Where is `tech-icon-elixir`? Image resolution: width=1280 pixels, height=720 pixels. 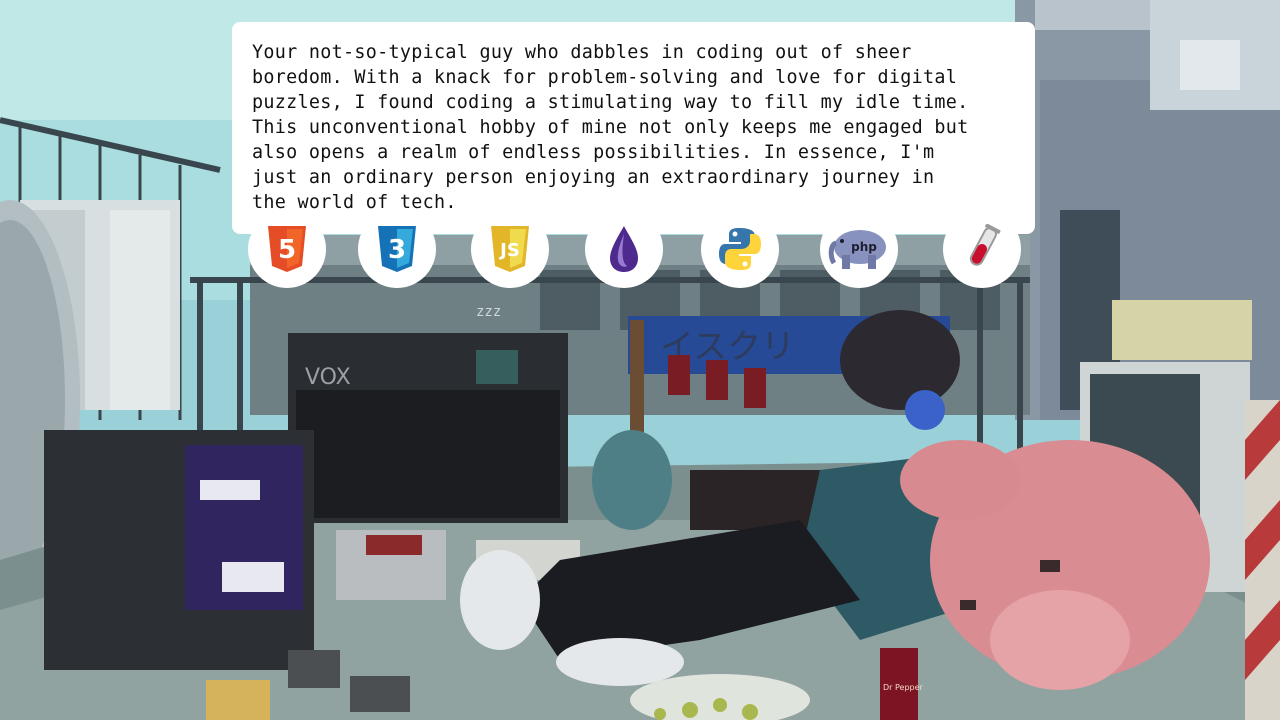 tech-icon-elixir is located at coordinates (624, 249).